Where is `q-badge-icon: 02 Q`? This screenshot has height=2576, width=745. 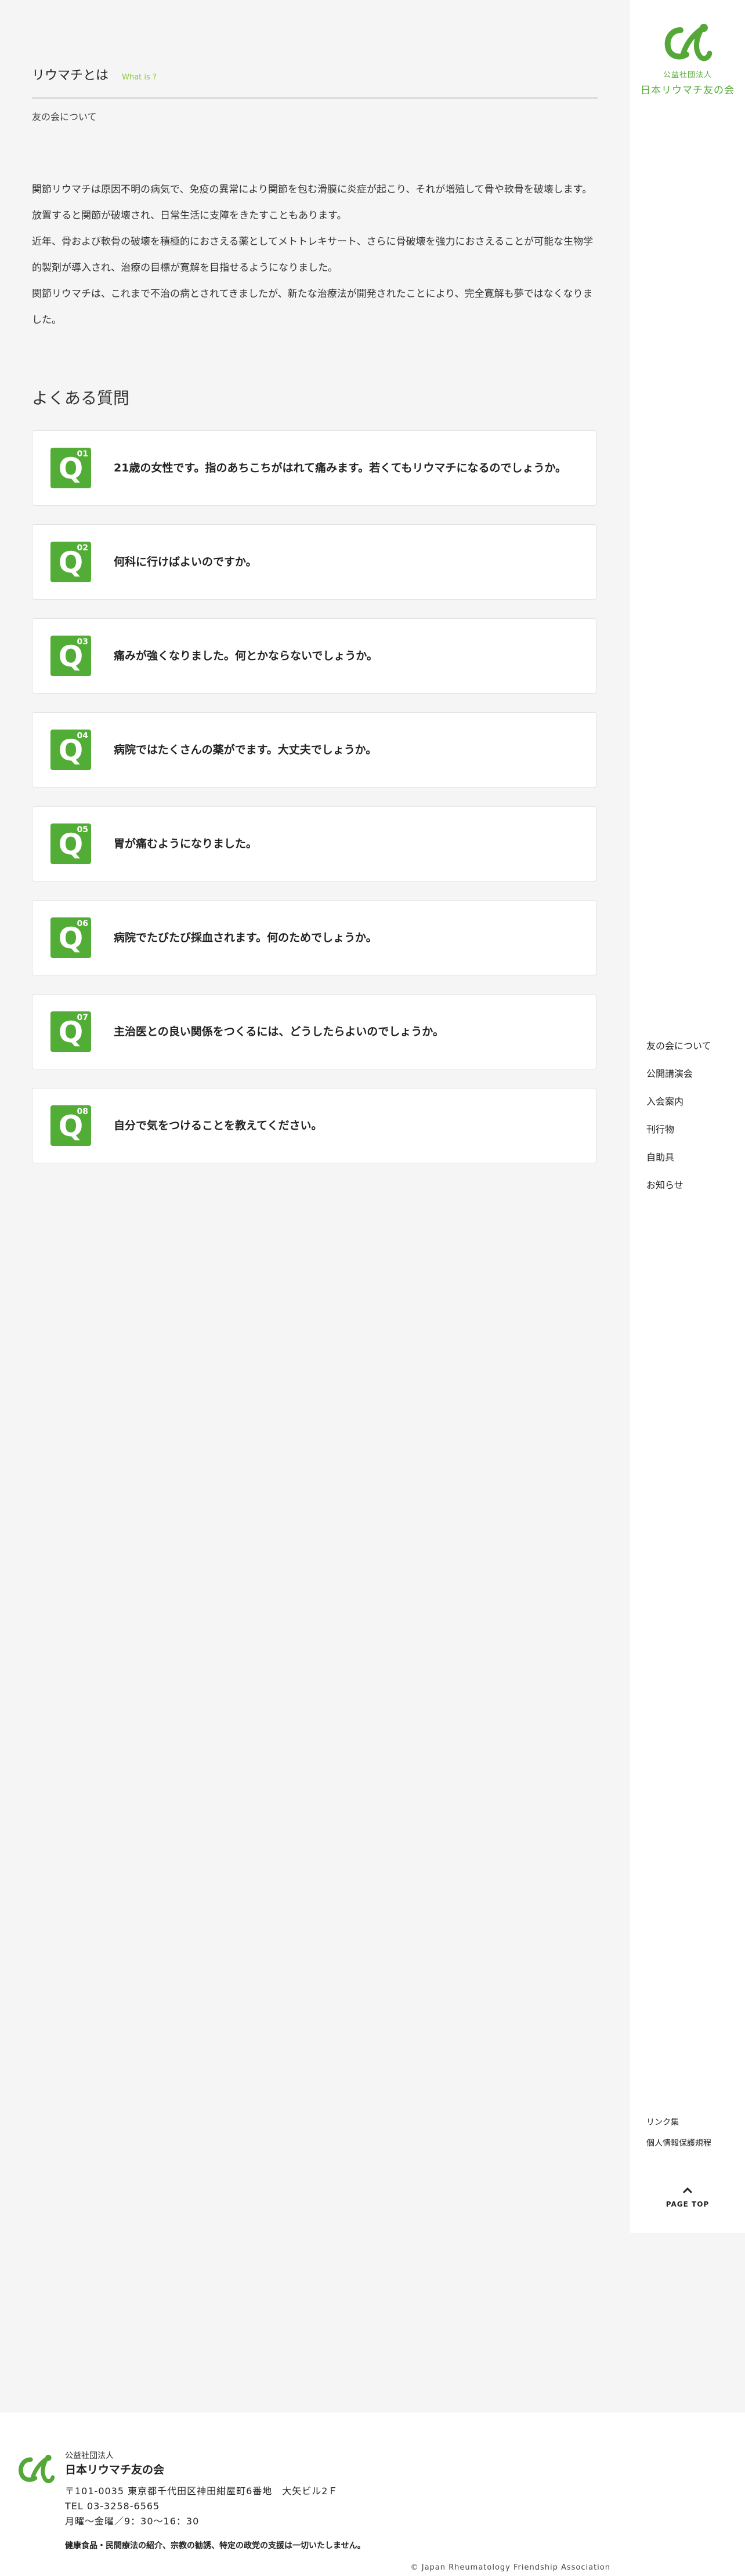 q-badge-icon: 02 Q is located at coordinates (71, 562).